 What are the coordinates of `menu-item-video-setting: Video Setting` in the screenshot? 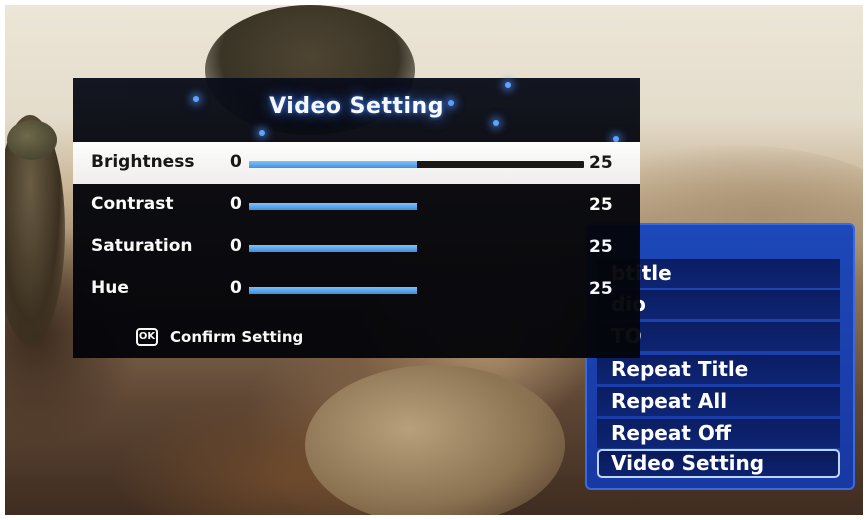 It's located at (718, 463).